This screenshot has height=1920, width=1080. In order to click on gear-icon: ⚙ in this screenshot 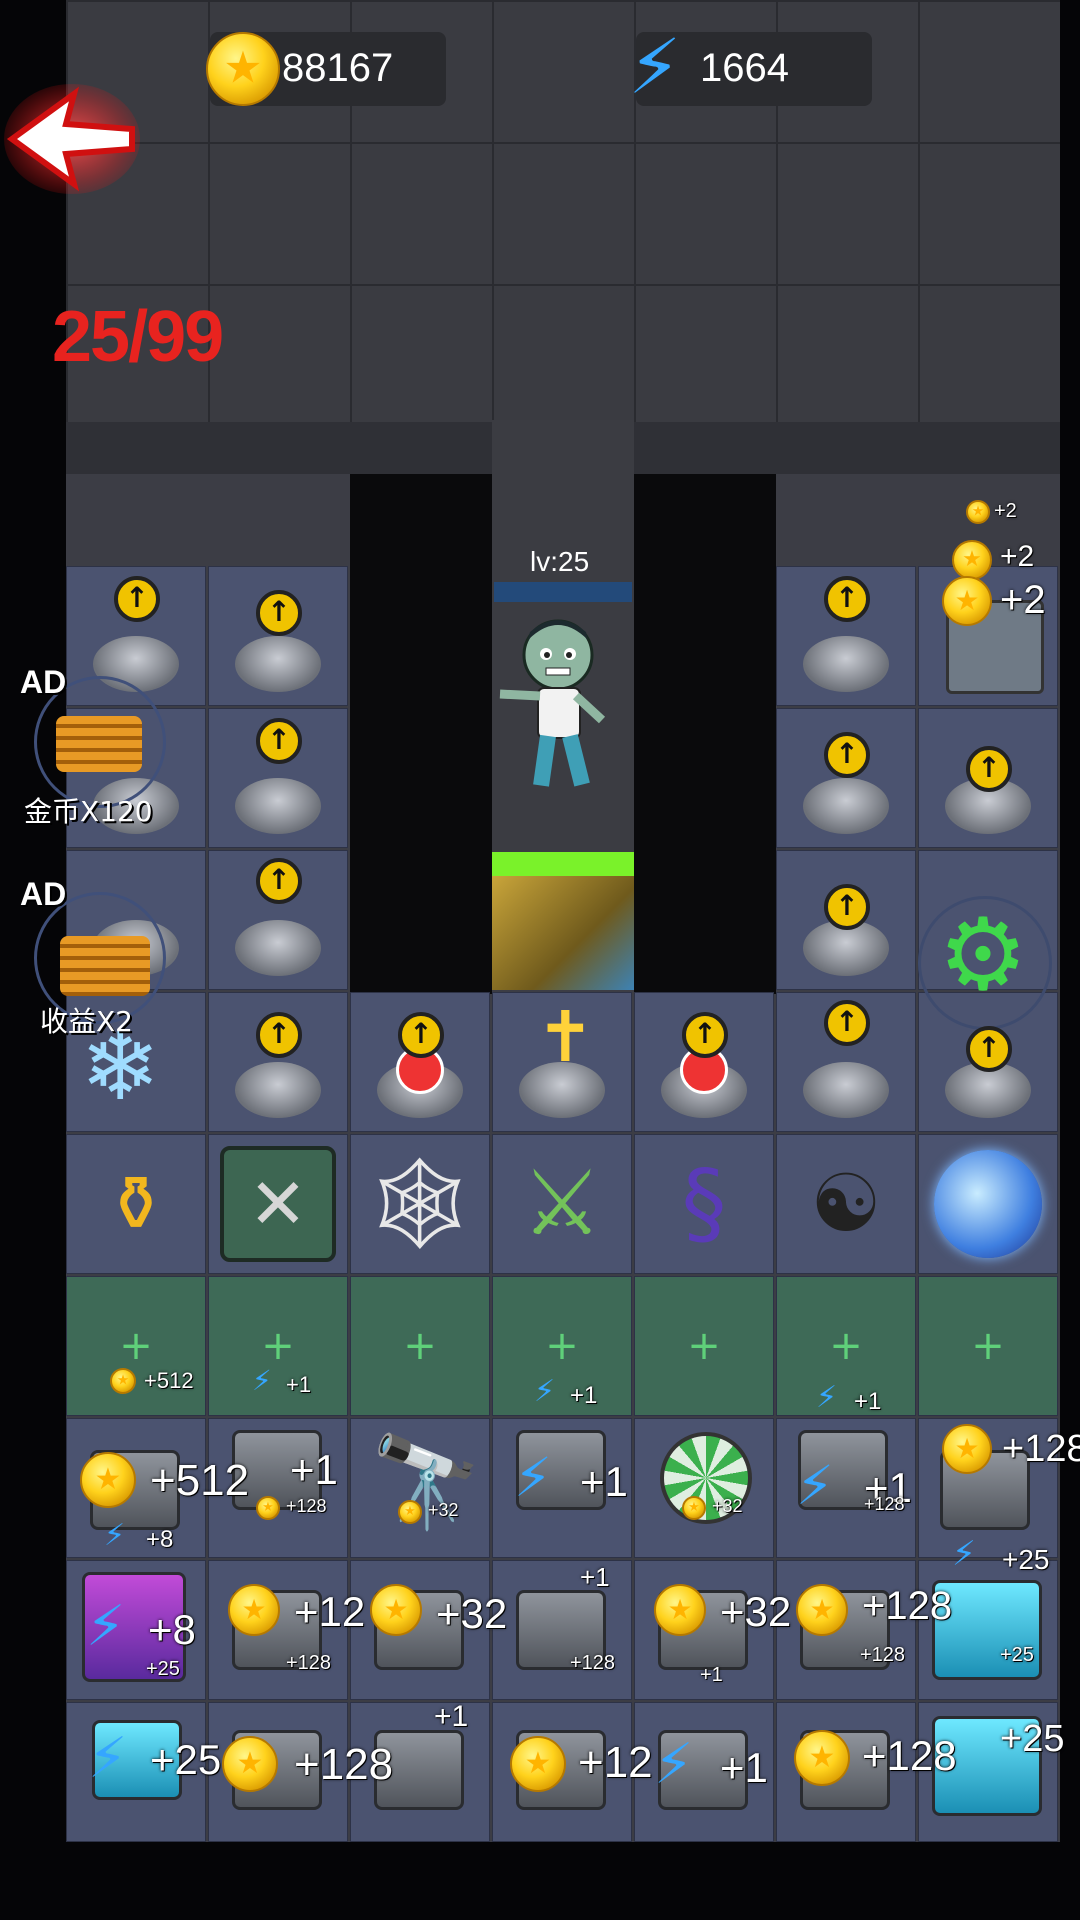, I will do `click(983, 954)`.